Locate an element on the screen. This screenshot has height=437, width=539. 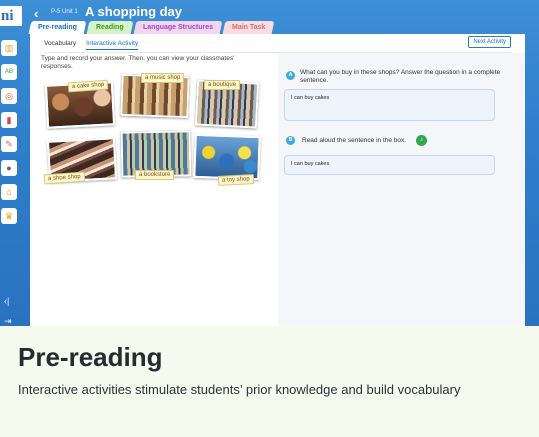
subtab-interactive-activity: Interactive Activity is located at coordinates (112, 45).